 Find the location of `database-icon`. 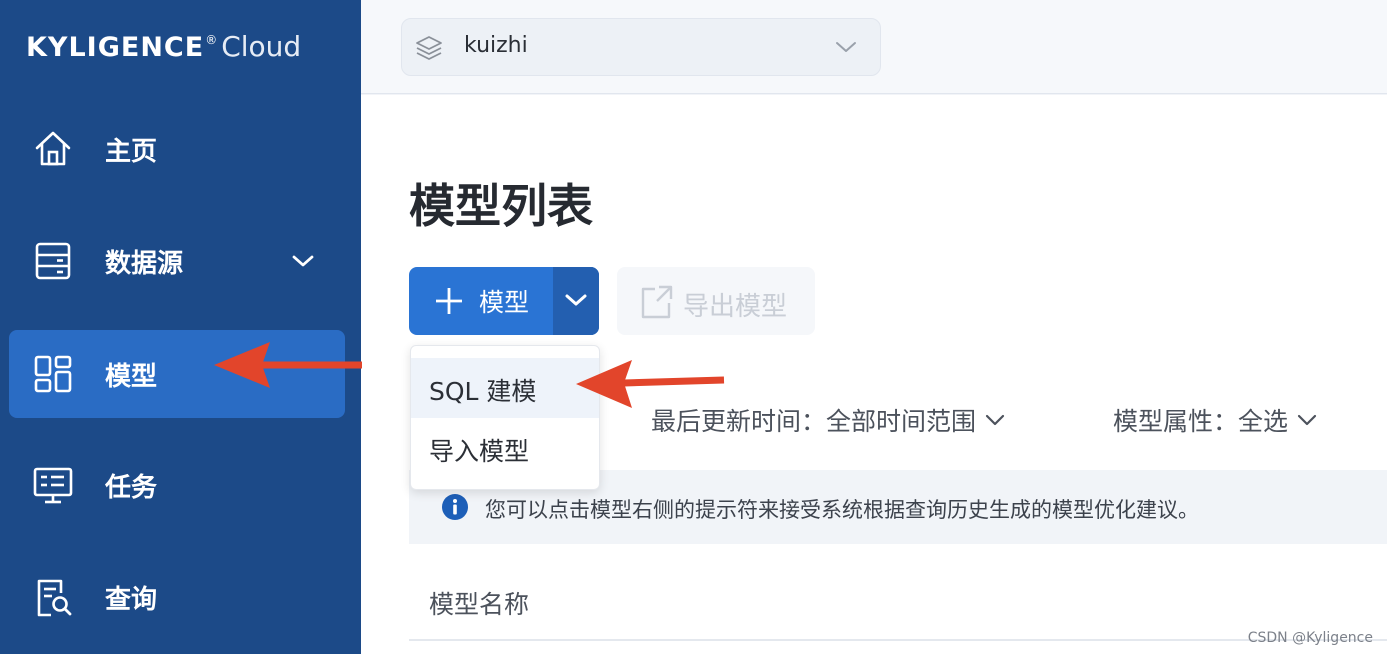

database-icon is located at coordinates (53, 261).